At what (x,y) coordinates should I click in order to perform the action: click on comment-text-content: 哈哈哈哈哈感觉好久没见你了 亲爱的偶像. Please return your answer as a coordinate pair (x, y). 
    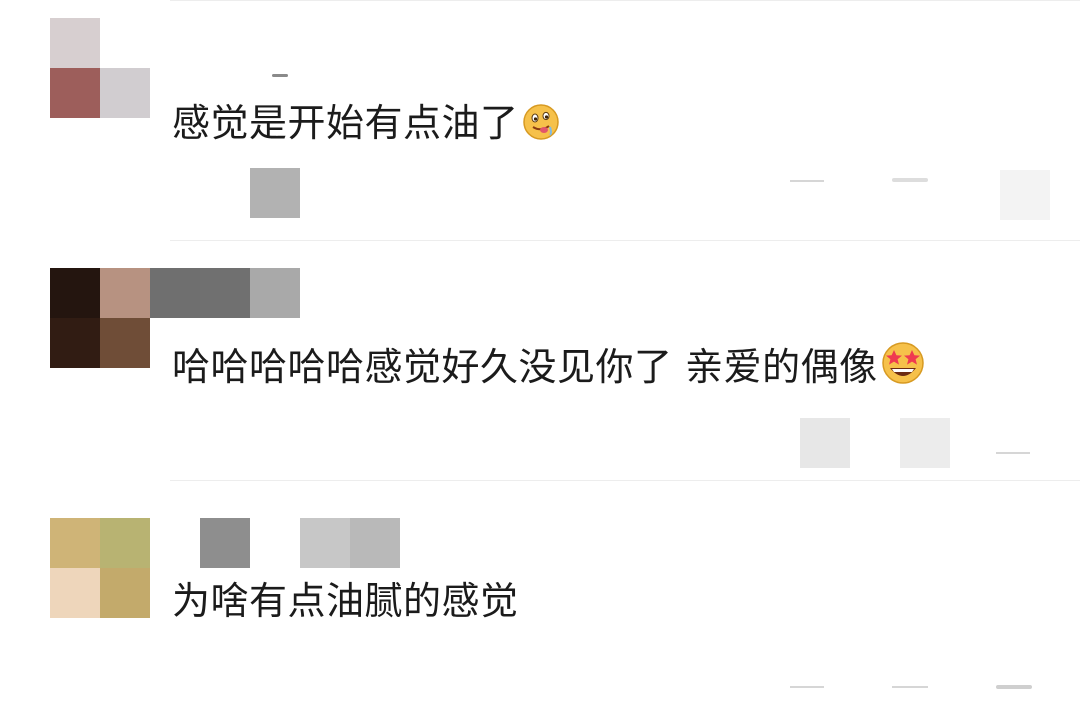
    Looking at the image, I should click on (525, 367).